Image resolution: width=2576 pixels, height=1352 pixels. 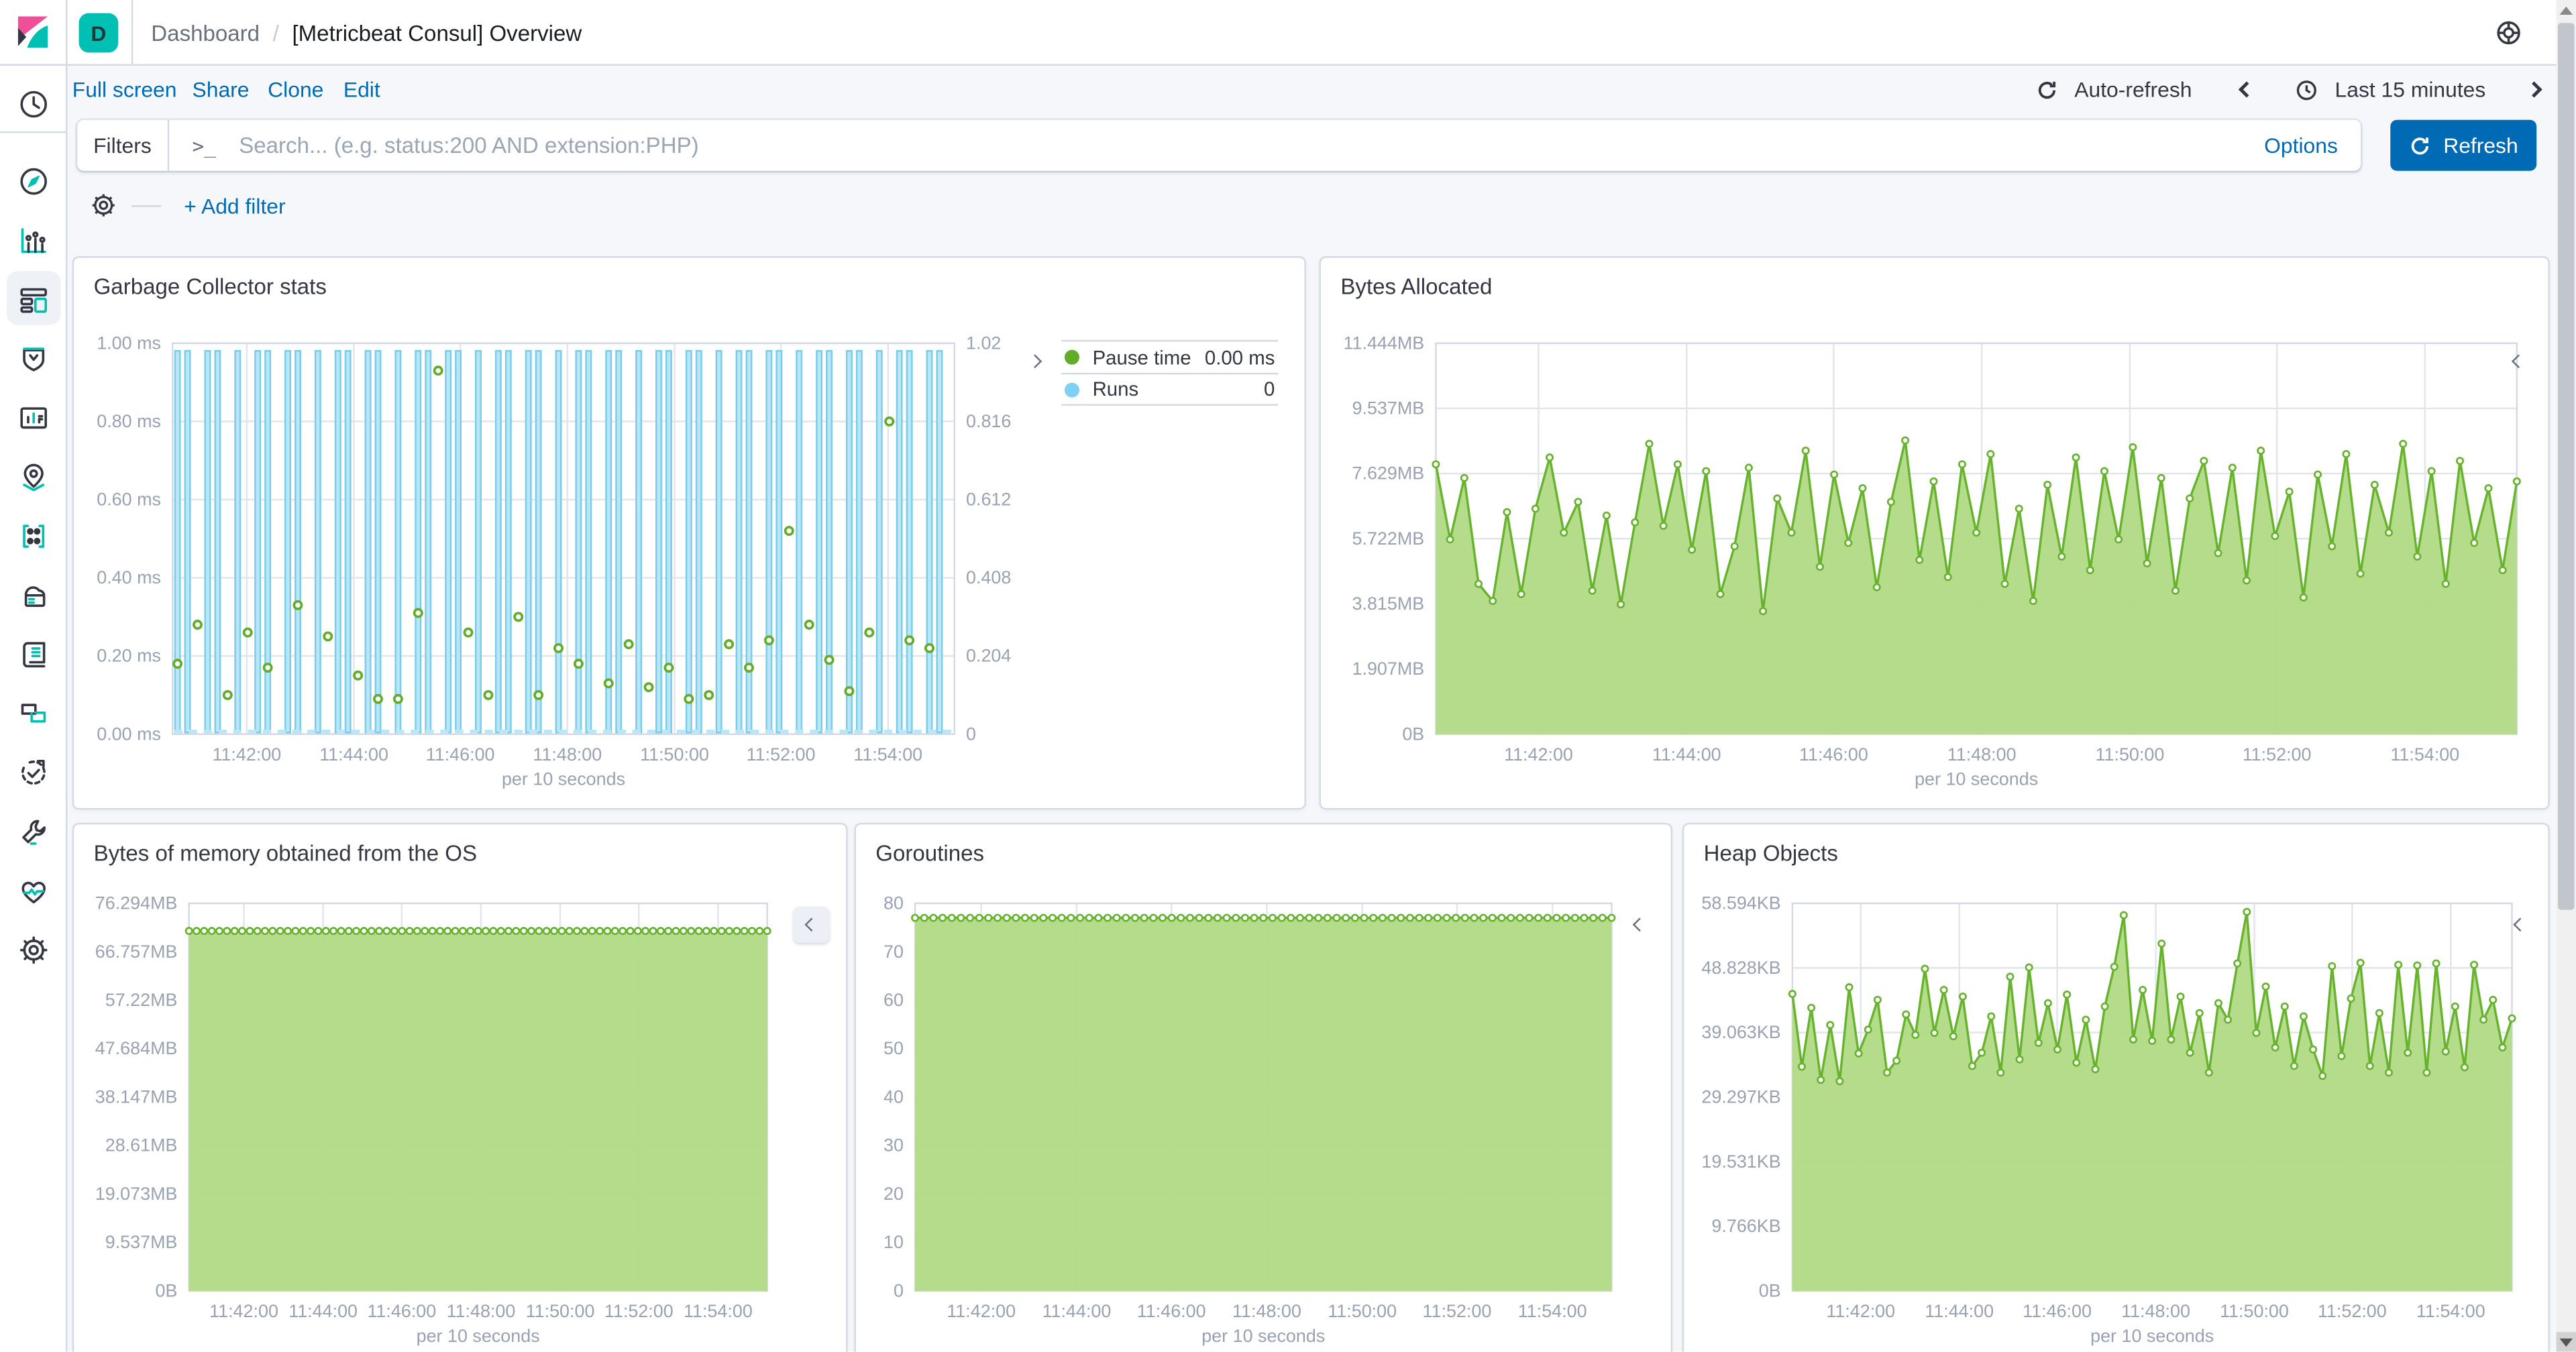 What do you see at coordinates (1170, 389) in the screenshot?
I see `legend-row-runs: Runs 0` at bounding box center [1170, 389].